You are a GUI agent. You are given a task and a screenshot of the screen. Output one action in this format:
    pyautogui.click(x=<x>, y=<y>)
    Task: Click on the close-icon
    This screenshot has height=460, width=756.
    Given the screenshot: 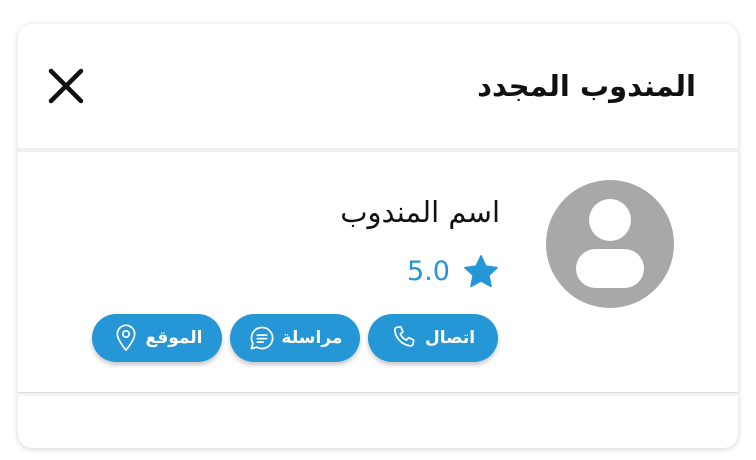 What is the action you would take?
    pyautogui.click(x=66, y=86)
    